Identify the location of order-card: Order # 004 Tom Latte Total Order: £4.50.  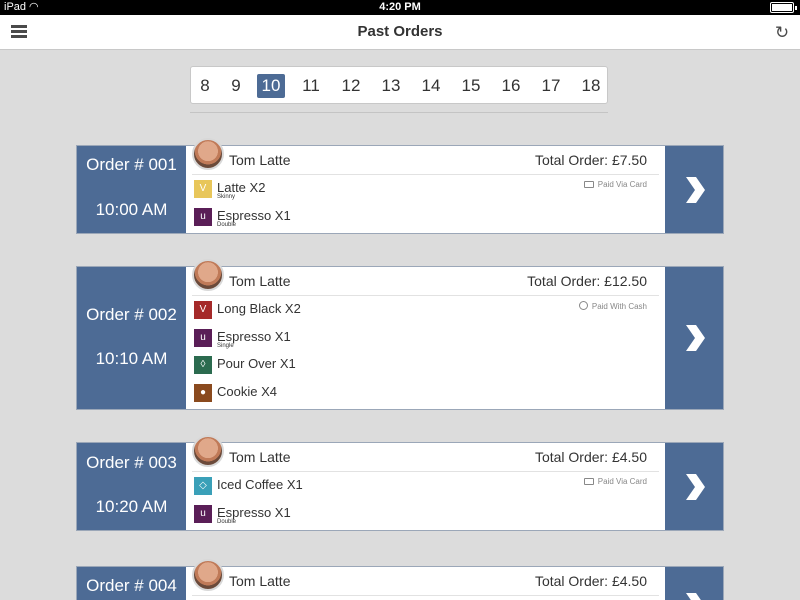
(400, 579).